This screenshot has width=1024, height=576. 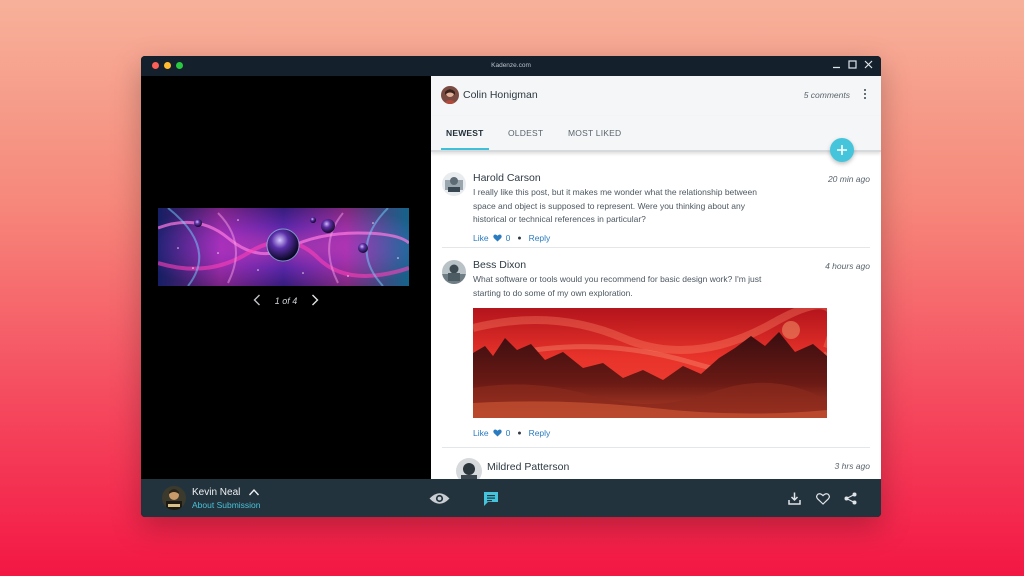 What do you see at coordinates (283, 247) in the screenshot?
I see `submission-image` at bounding box center [283, 247].